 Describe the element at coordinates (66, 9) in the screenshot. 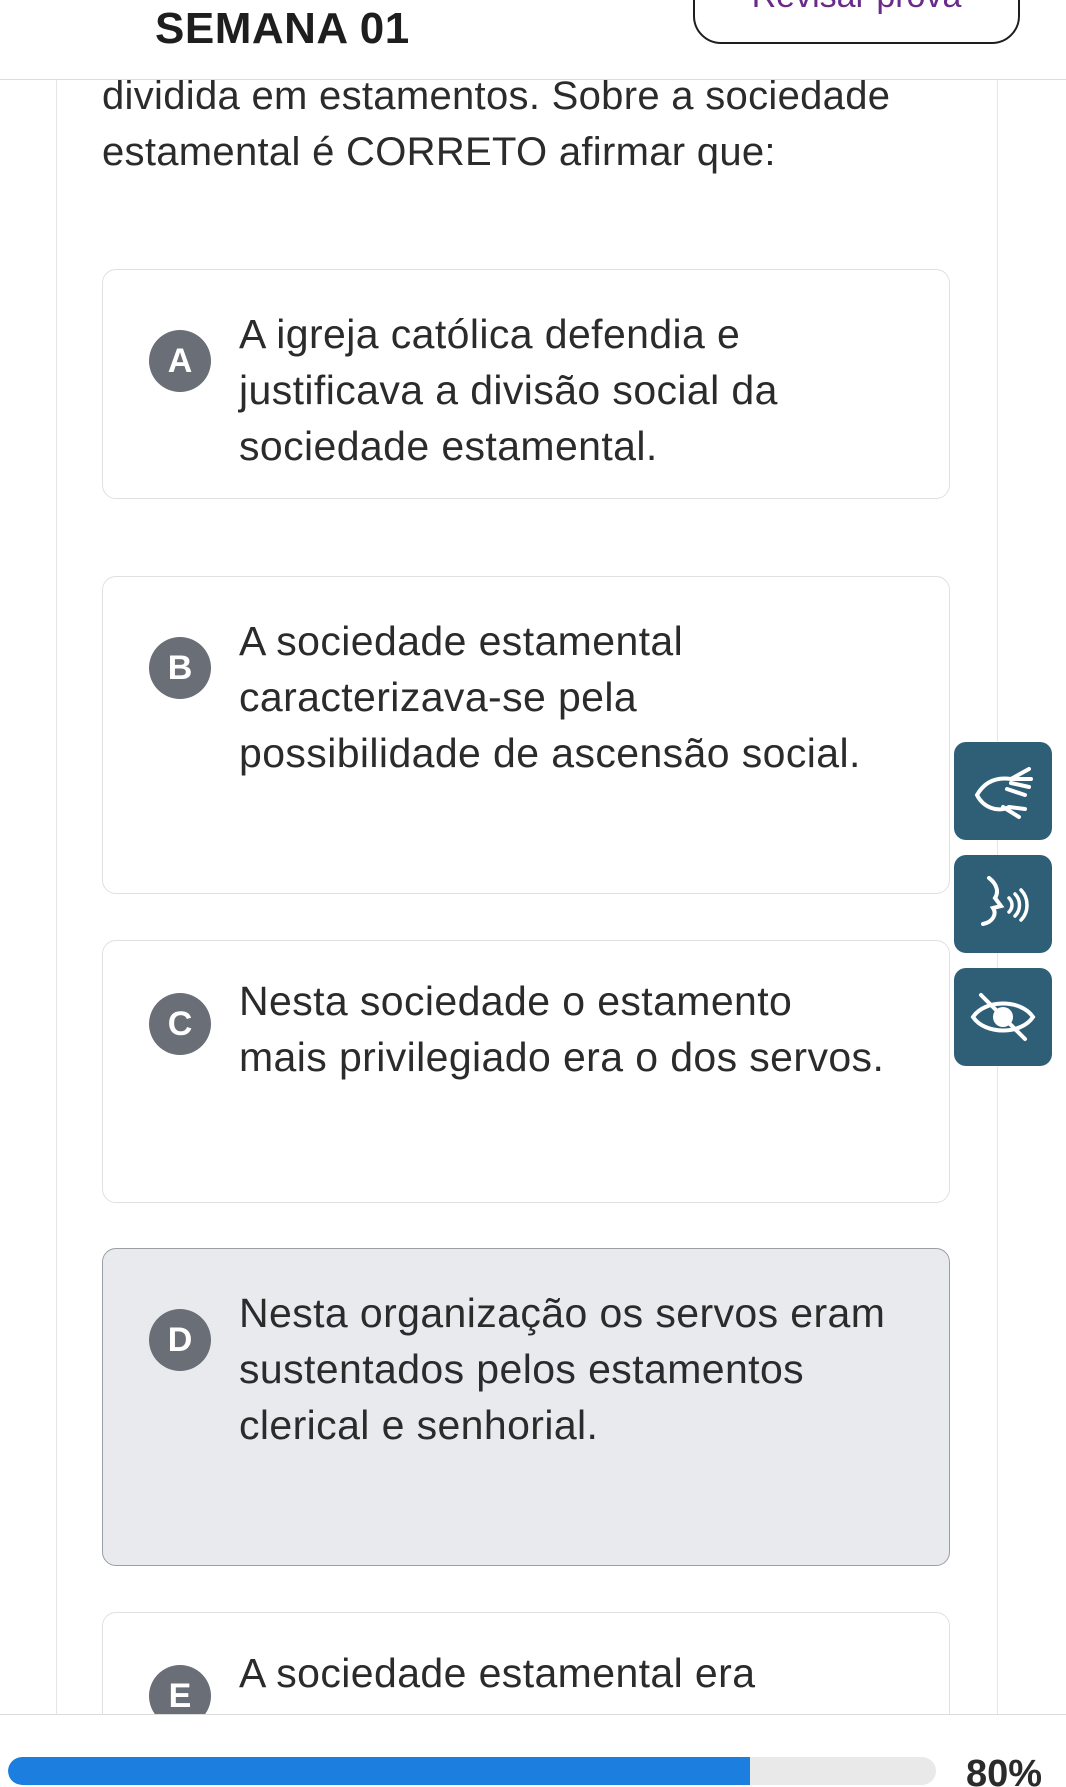

I see `back-arrow-icon` at that location.